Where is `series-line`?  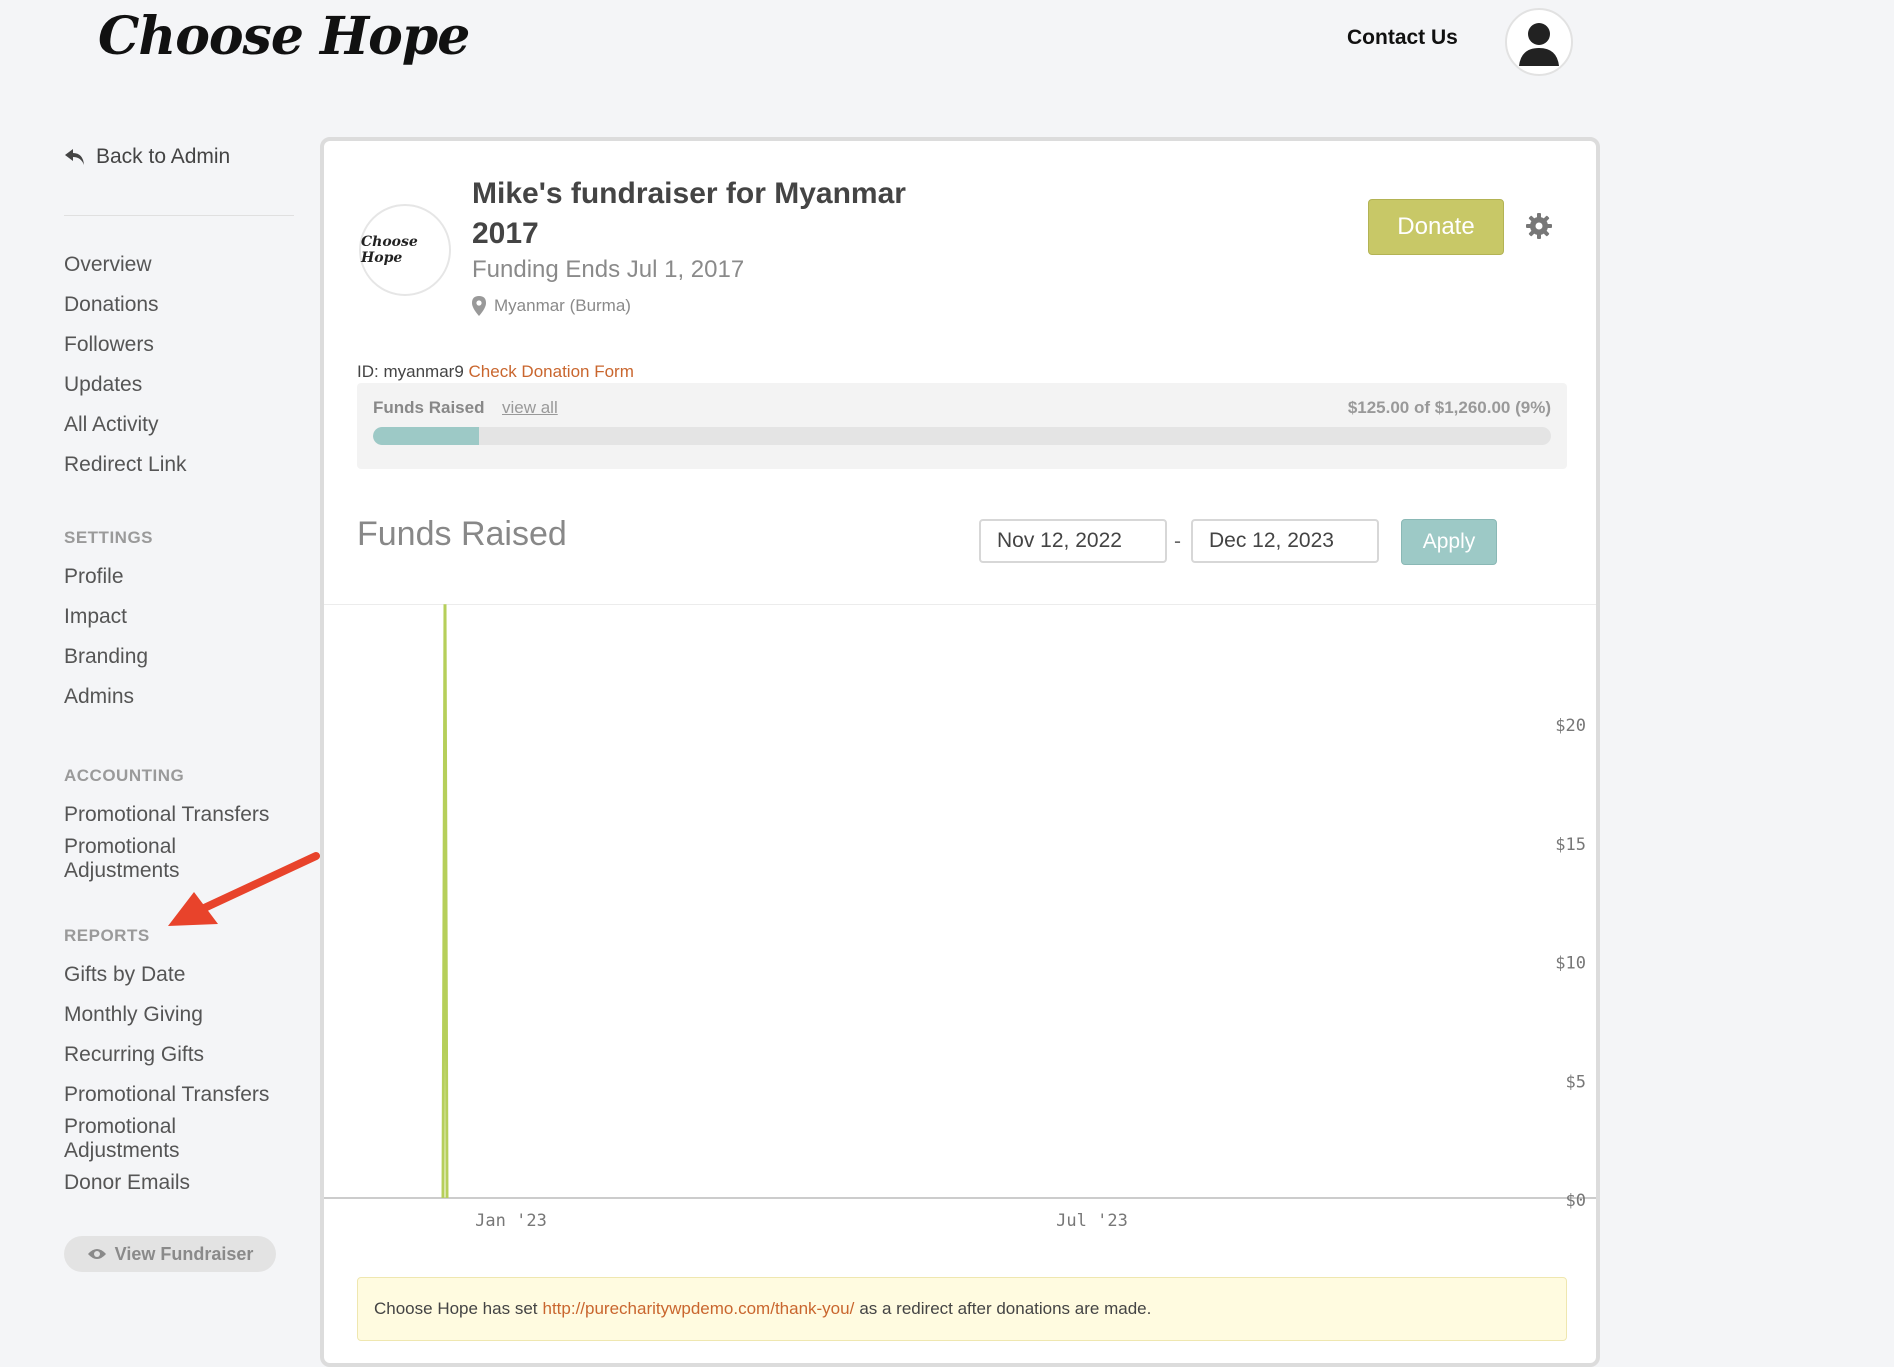 series-line is located at coordinates (445, 901).